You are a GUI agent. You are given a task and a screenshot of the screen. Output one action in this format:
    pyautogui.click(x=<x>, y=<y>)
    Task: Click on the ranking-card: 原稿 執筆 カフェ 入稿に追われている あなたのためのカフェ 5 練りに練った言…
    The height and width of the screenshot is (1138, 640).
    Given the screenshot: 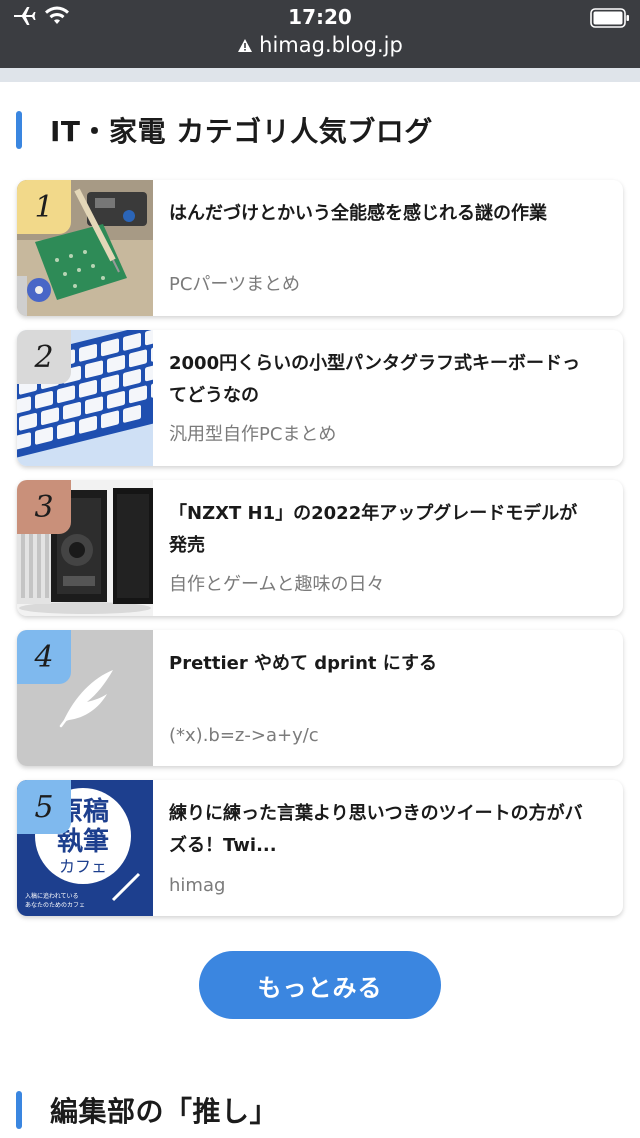 What is the action you would take?
    pyautogui.click(x=320, y=848)
    